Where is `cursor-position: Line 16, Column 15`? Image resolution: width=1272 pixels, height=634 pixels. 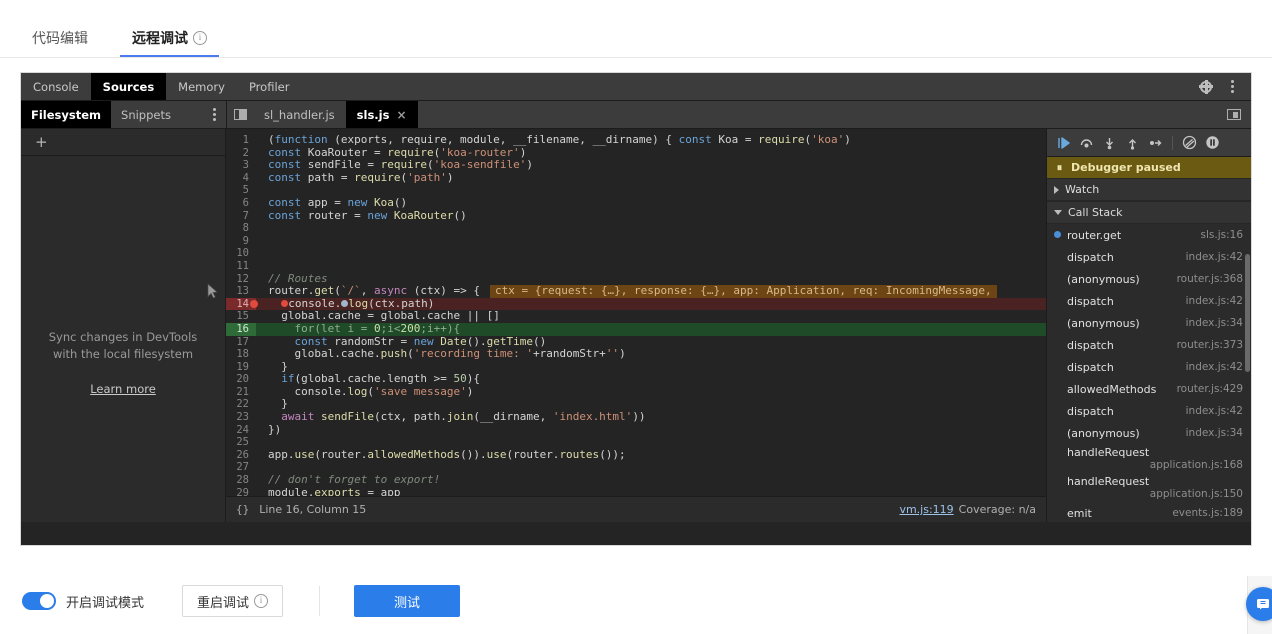
cursor-position: Line 16, Column 15 is located at coordinates (313, 509).